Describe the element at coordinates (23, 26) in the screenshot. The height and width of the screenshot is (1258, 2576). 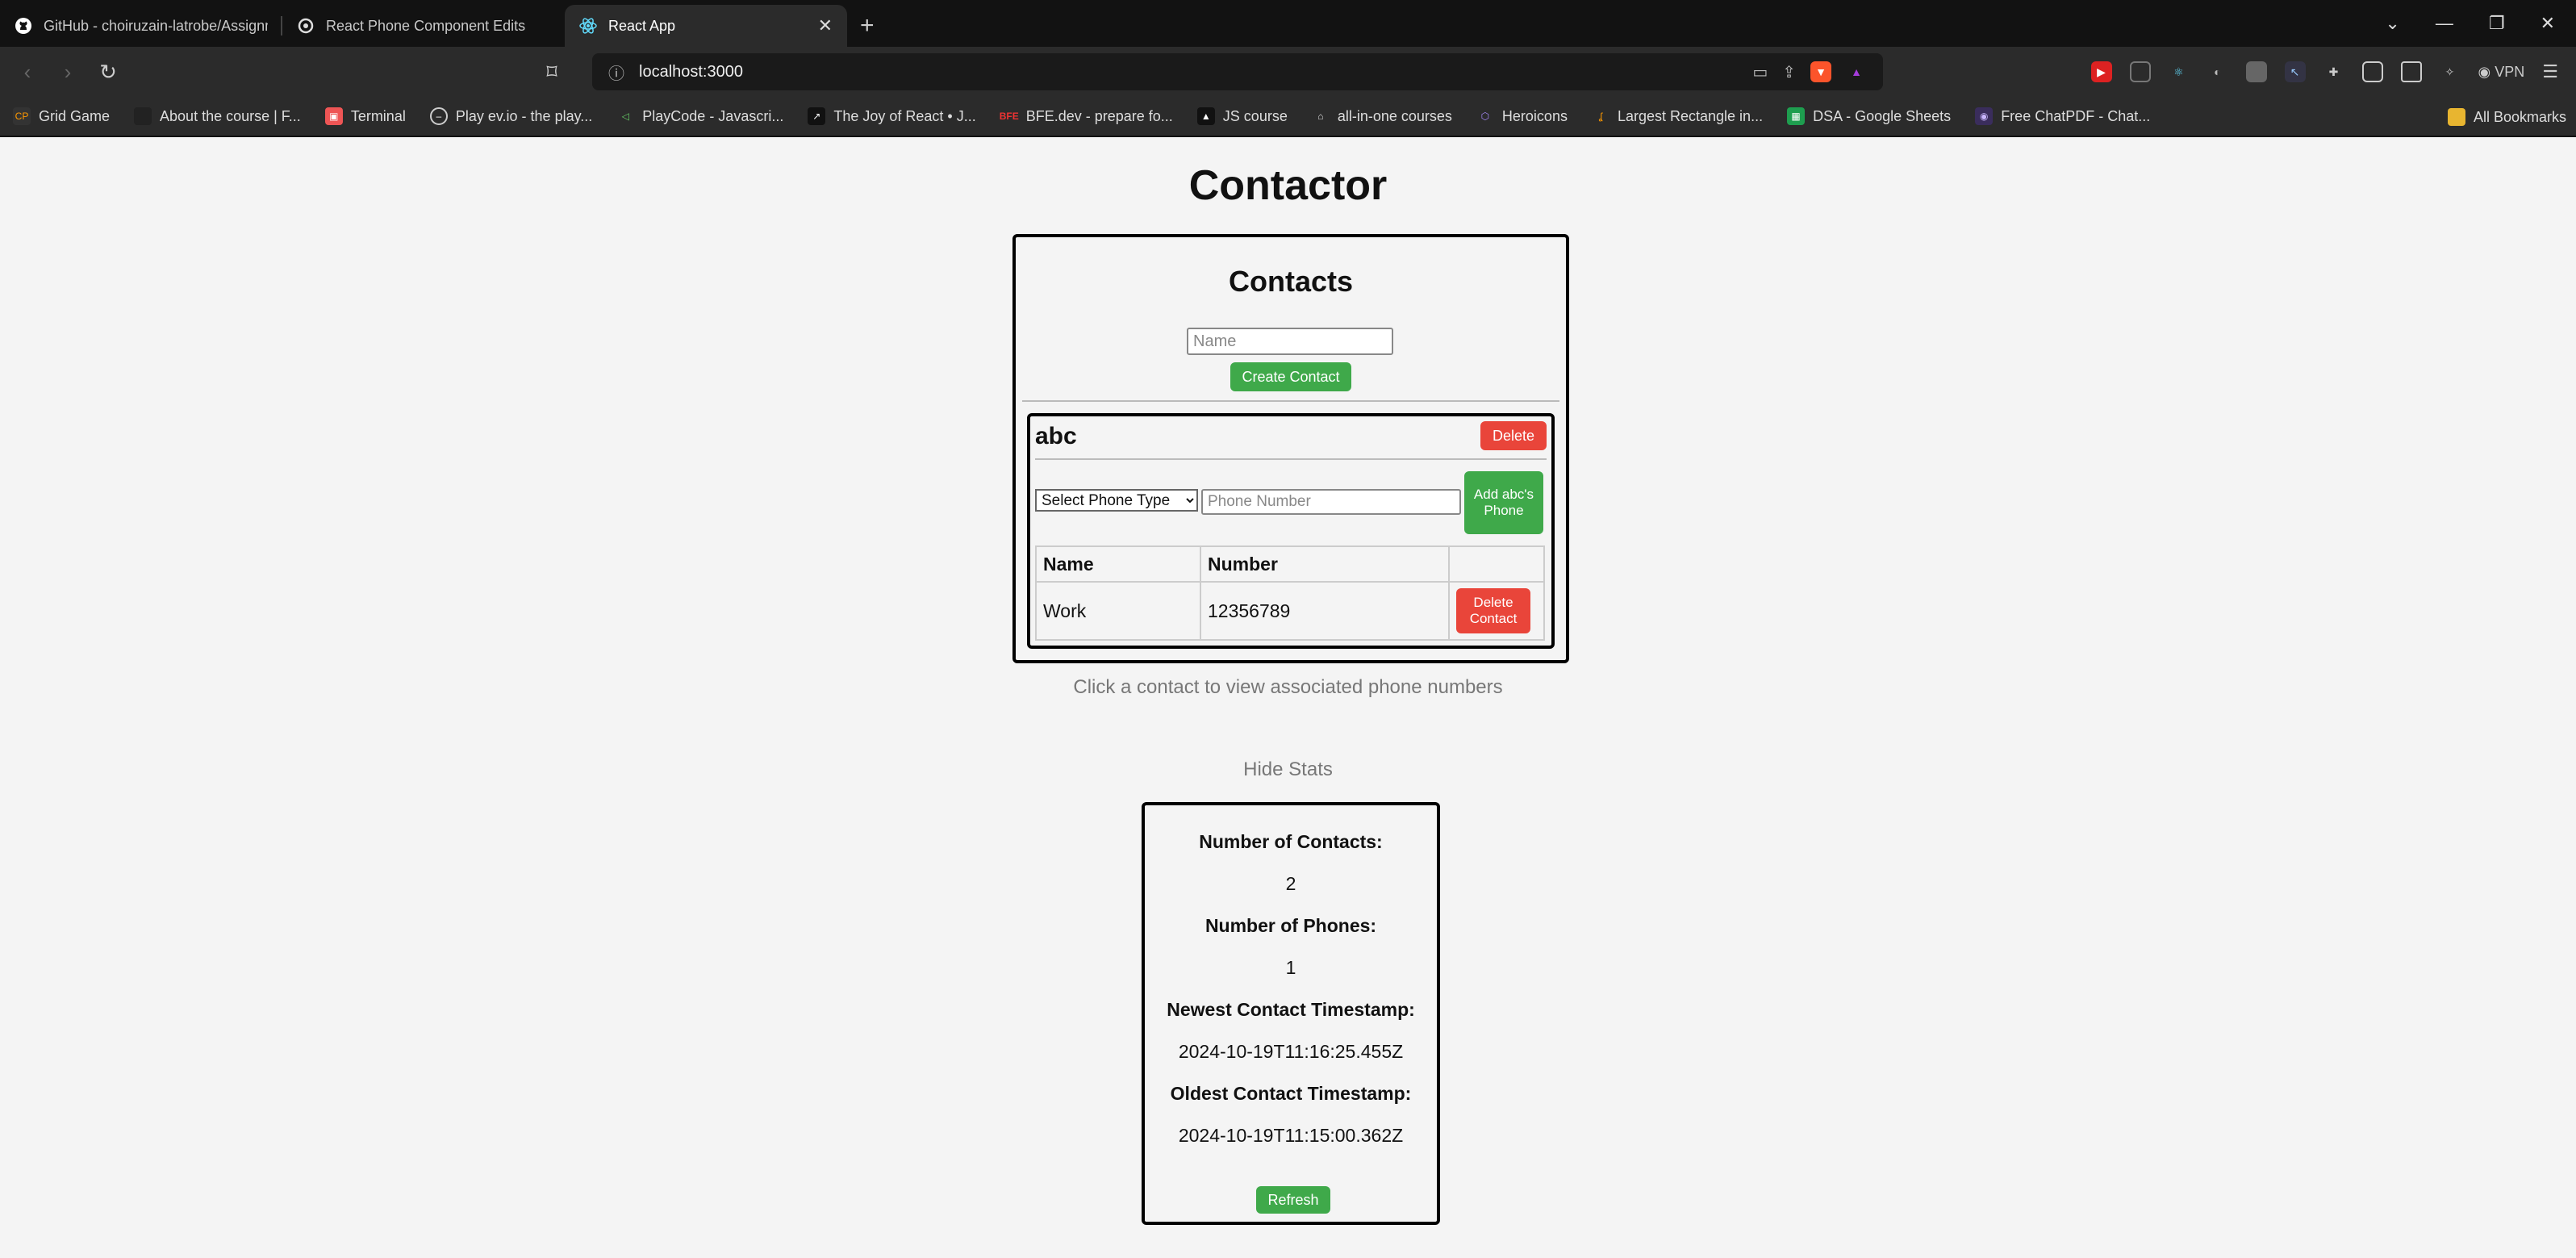
I see `github-icon` at that location.